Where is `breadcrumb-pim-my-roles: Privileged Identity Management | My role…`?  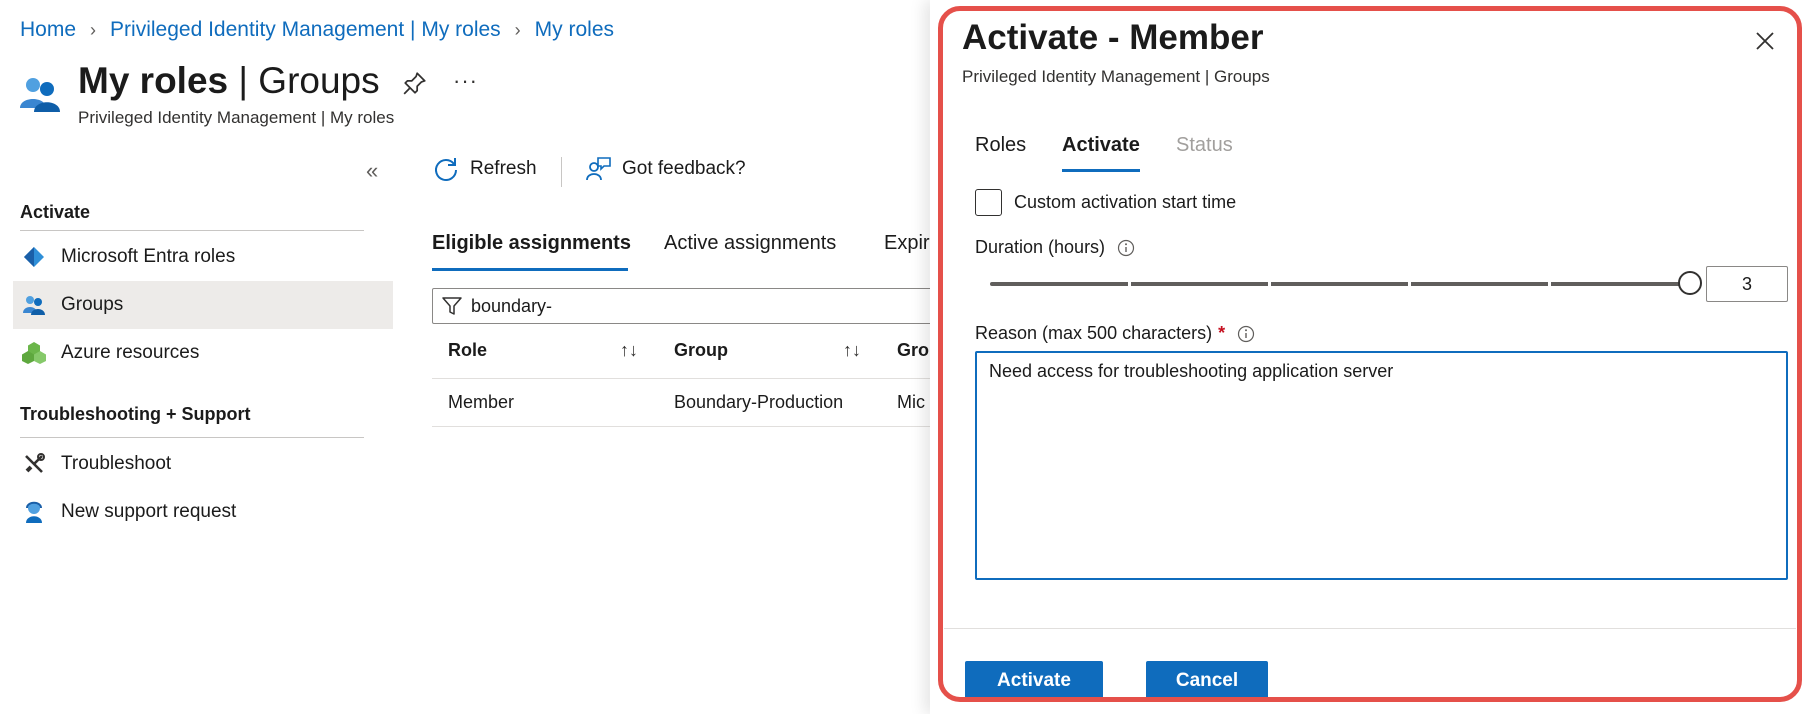 breadcrumb-pim-my-roles: Privileged Identity Management | My role… is located at coordinates (305, 30).